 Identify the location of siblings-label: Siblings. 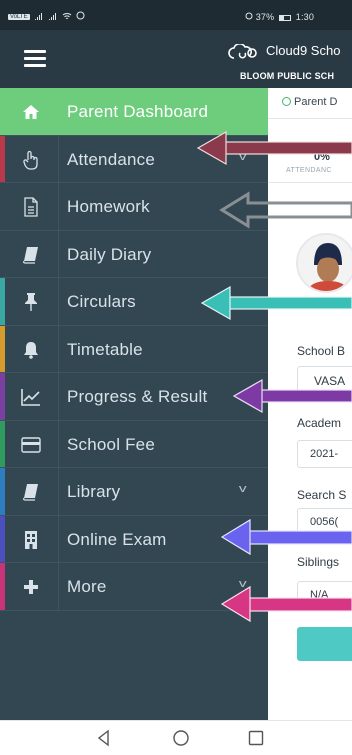
(318, 562).